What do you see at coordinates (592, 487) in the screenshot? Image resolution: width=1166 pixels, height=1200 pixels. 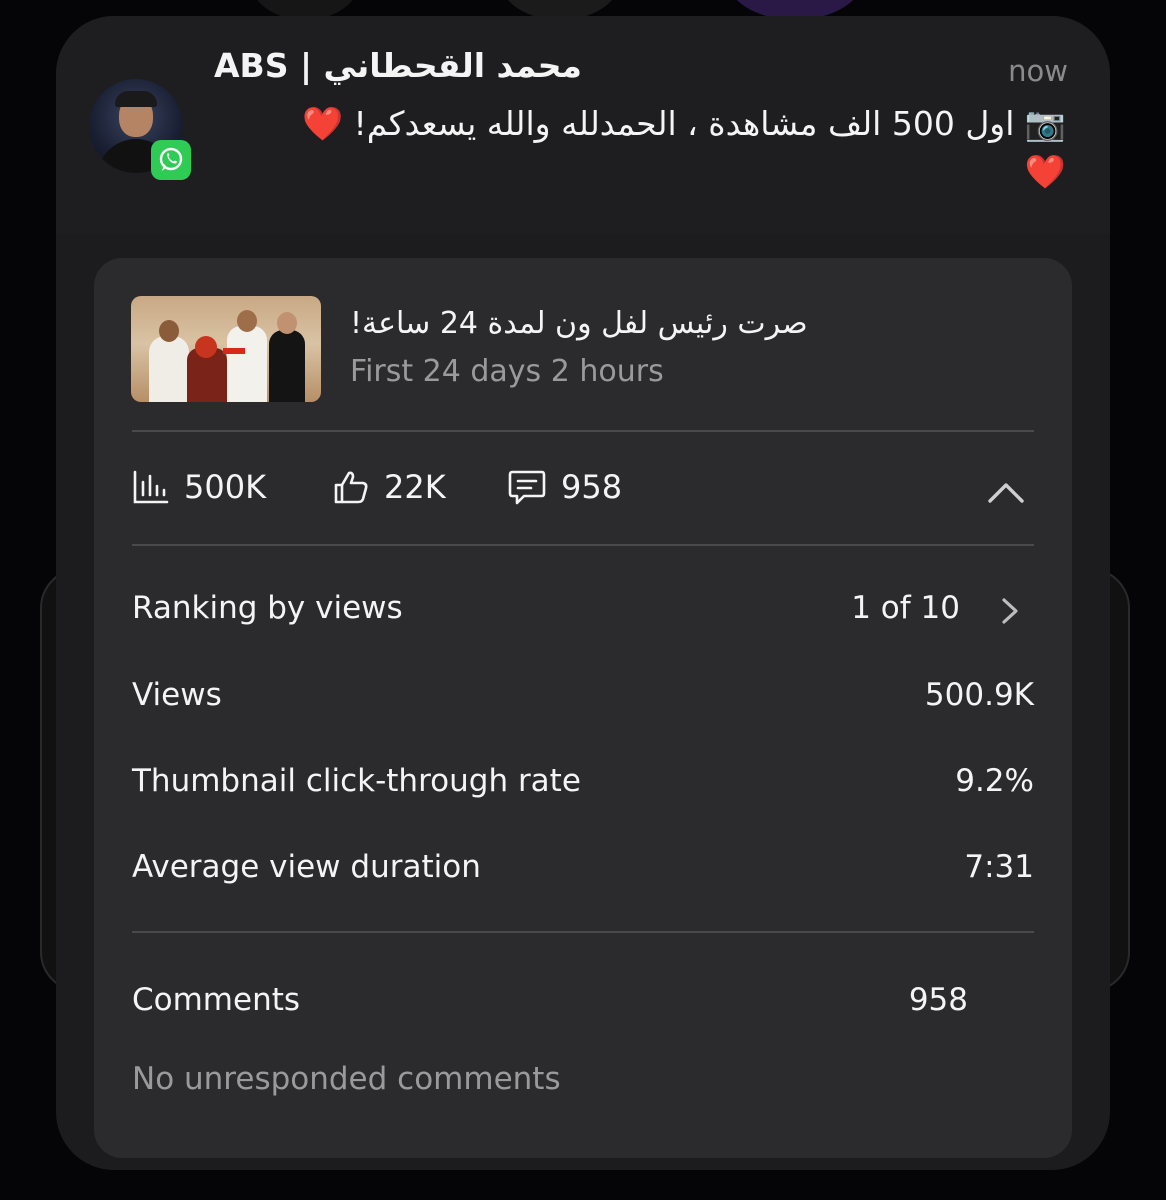 I see `comments-count: 958` at bounding box center [592, 487].